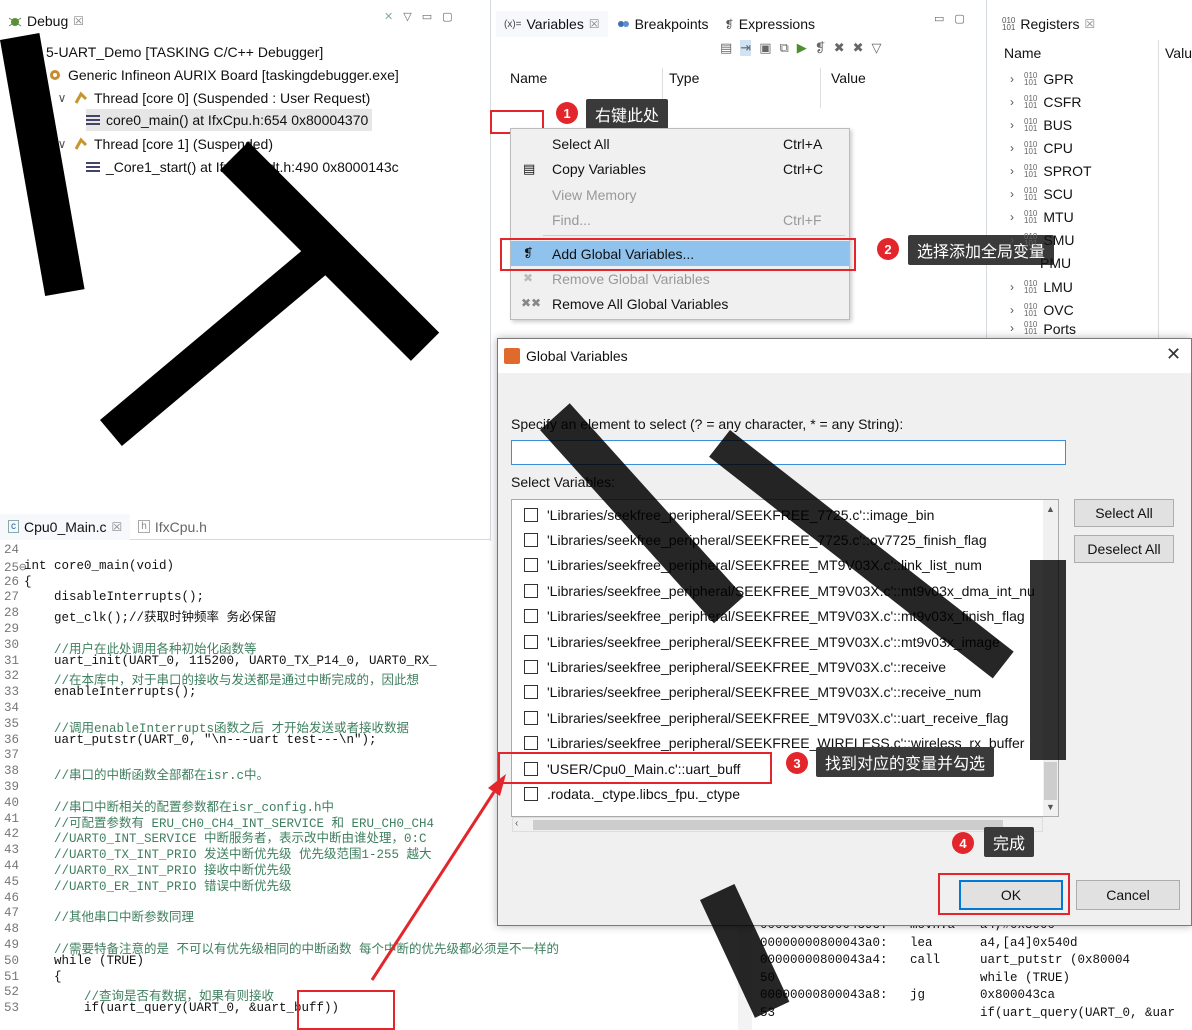 The width and height of the screenshot is (1192, 1030). Describe the element at coordinates (1050, 807) in the screenshot. I see `scroll-down-icon: ▼` at that location.